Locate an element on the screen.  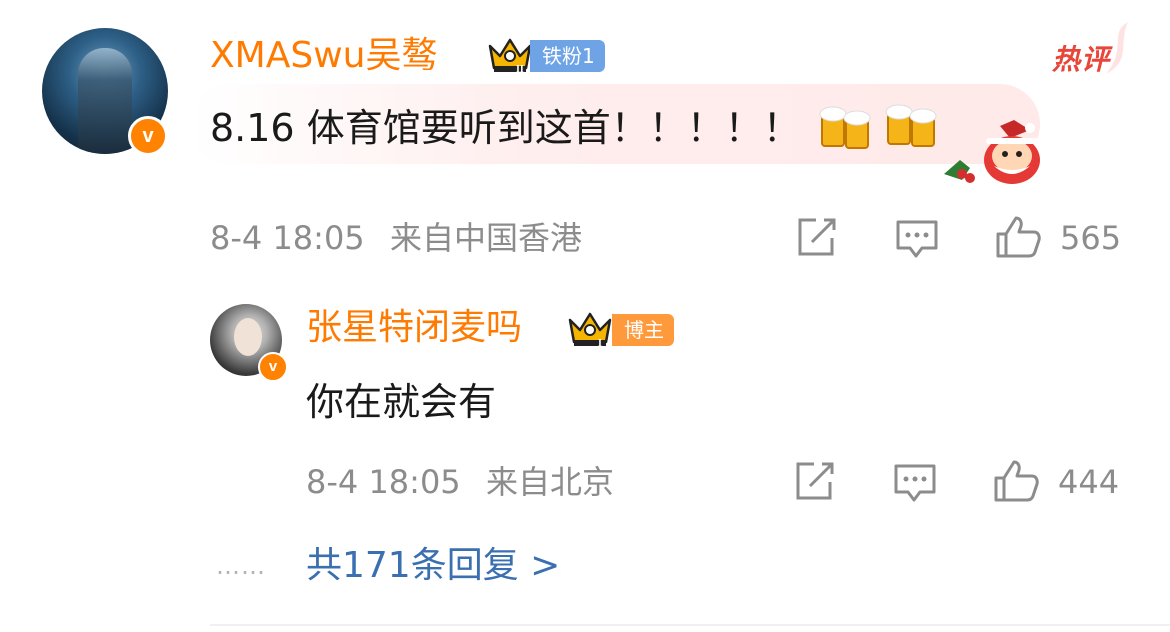
commenter-username: XMASwu吴骜 is located at coordinates (323, 56).